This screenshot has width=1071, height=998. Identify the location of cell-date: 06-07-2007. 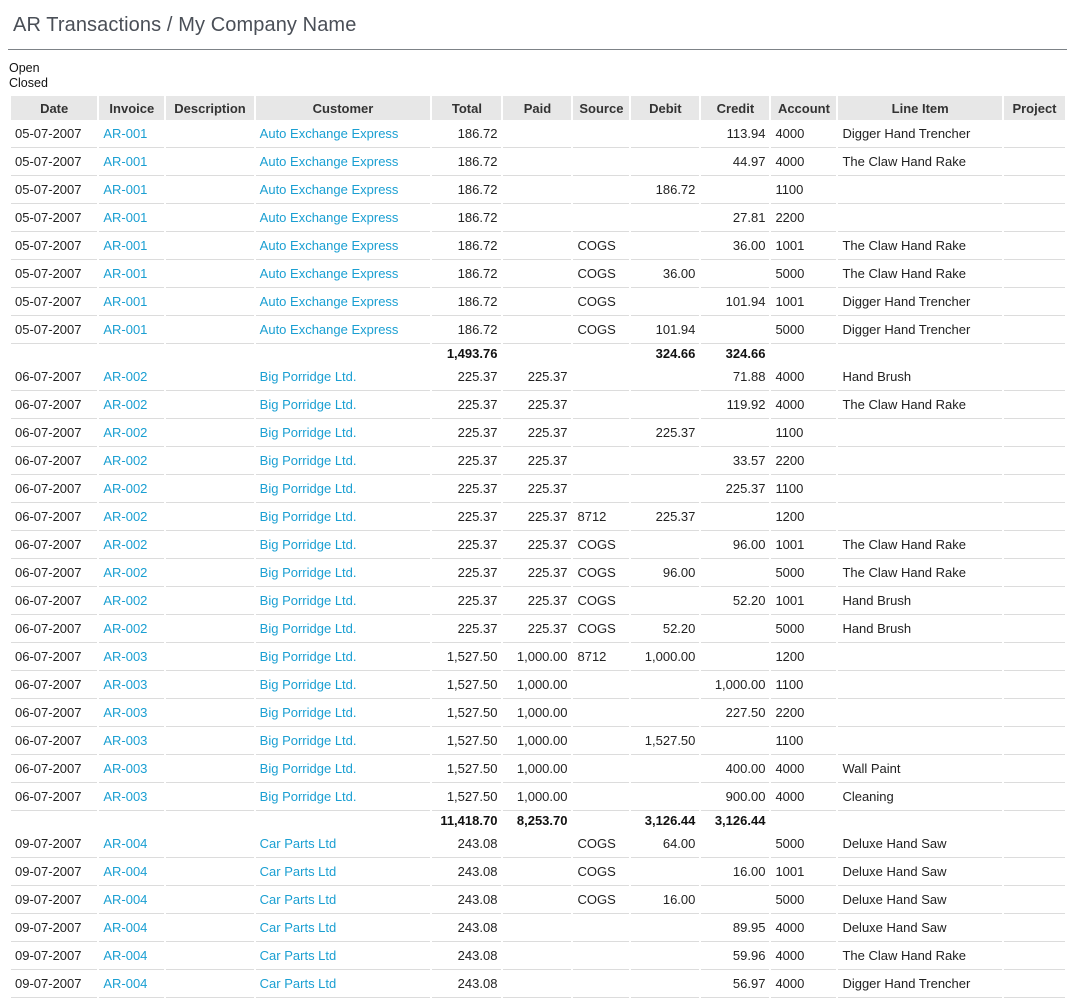
(54, 629).